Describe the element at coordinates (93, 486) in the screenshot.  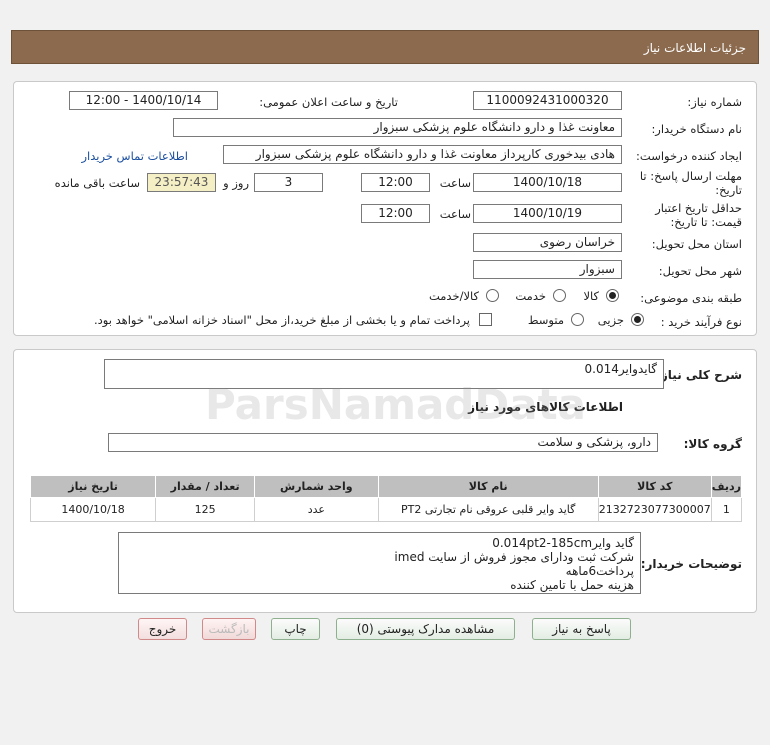
I see `col-date: تاریخ نیاز` at that location.